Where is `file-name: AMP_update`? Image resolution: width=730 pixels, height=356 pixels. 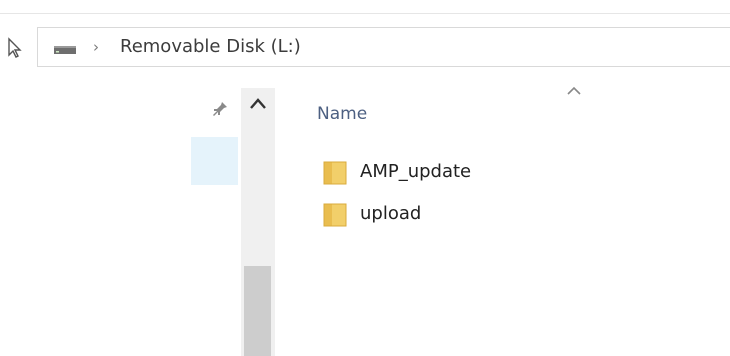 file-name: AMP_update is located at coordinates (416, 171).